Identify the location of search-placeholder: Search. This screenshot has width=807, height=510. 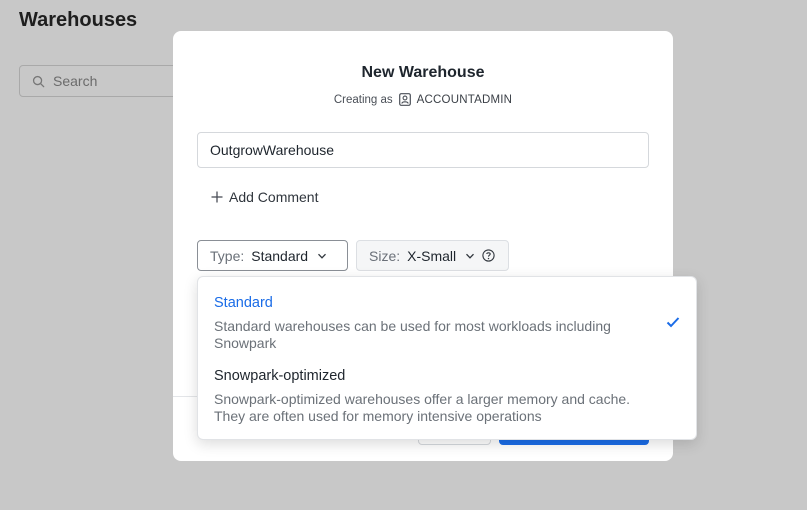
(75, 81).